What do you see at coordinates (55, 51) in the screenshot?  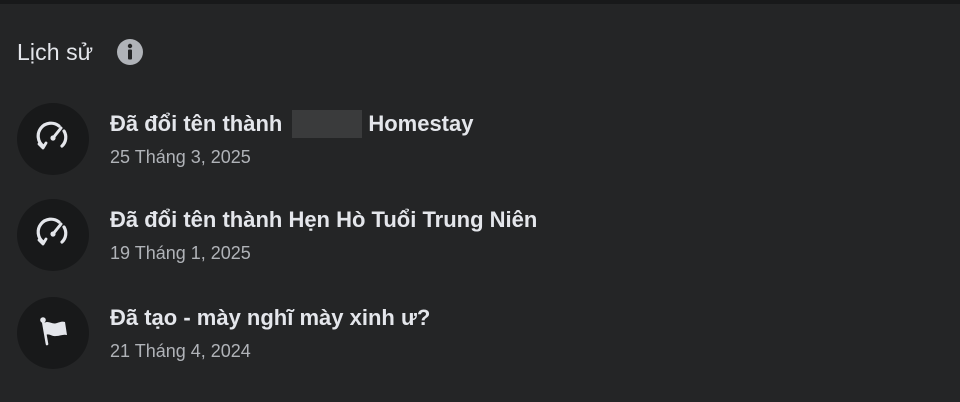 I see `section-title: Lịch sử` at bounding box center [55, 51].